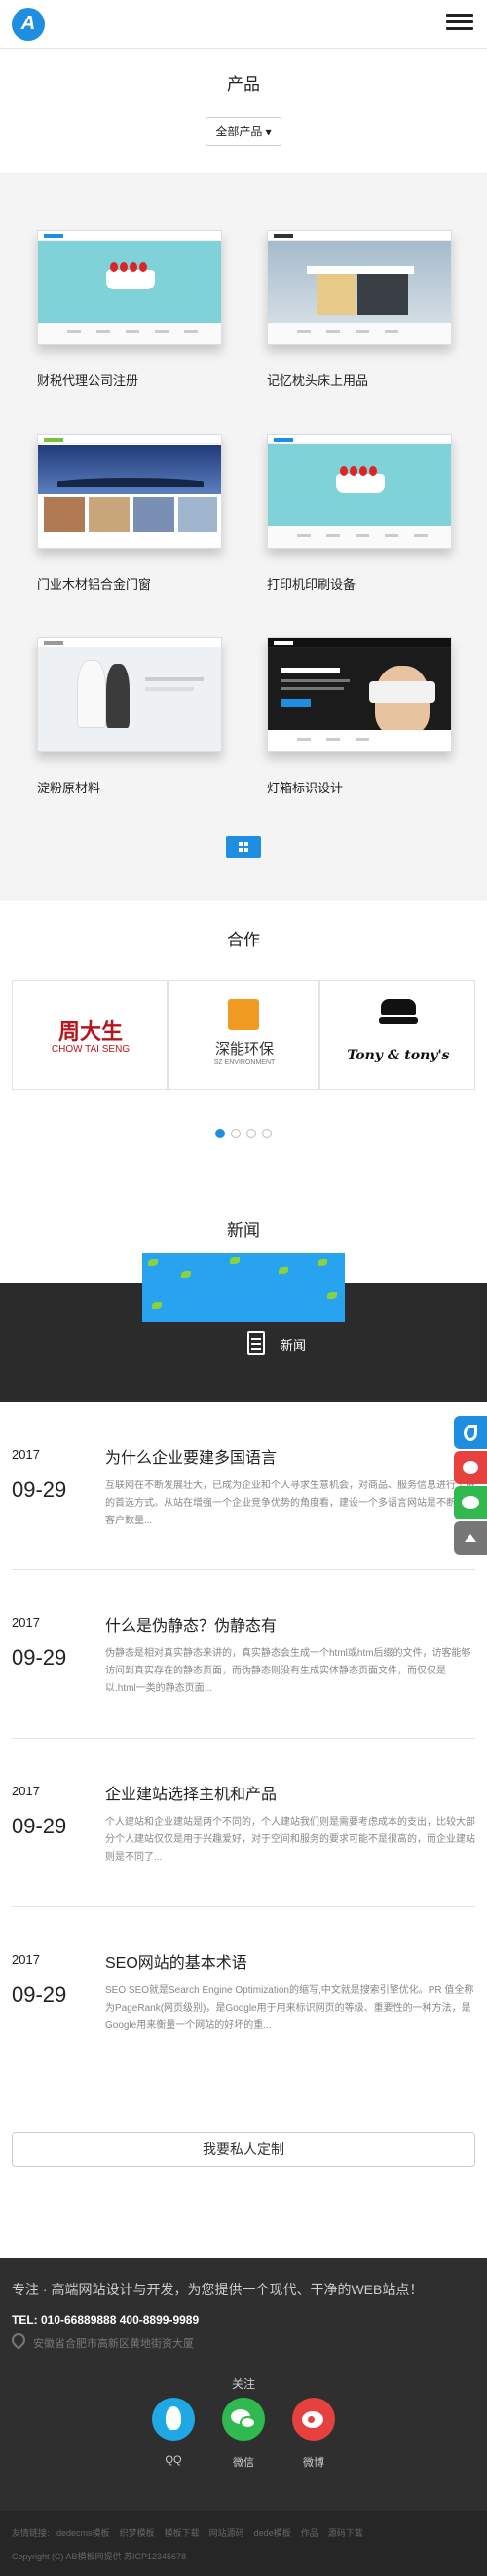 This screenshot has width=487, height=2576. Describe the element at coordinates (182, 2533) in the screenshot. I see `friend-link: 模板下载` at that location.